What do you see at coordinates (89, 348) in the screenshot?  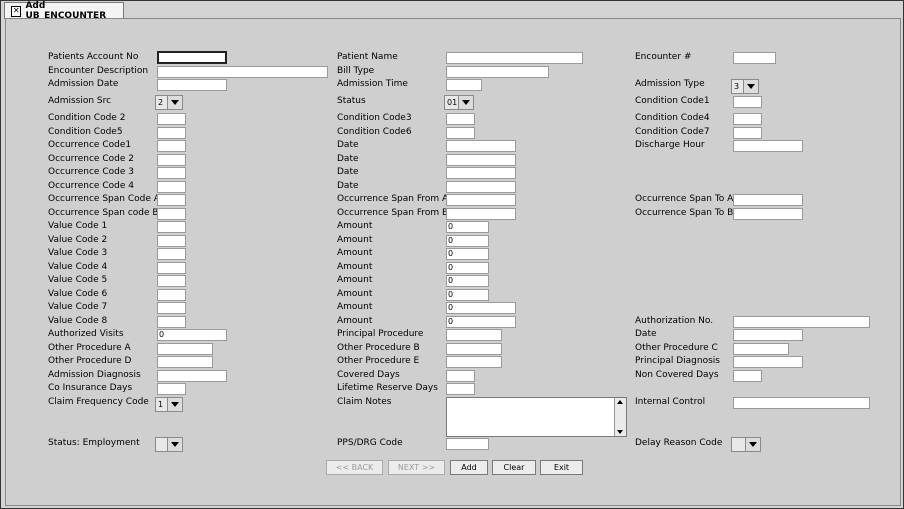 I see `other-procedure-a-label: Other Procedure A` at bounding box center [89, 348].